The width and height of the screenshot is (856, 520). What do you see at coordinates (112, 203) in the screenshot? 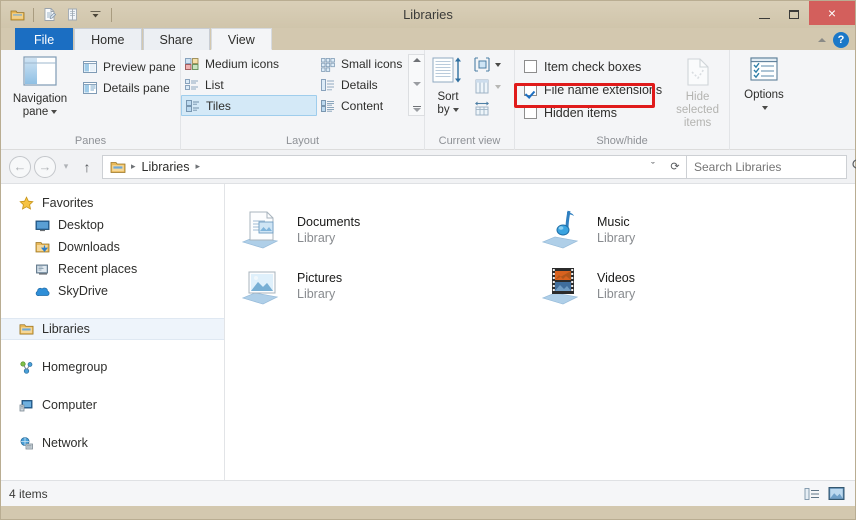
I see `sidebar-item-favorites: Favorites` at bounding box center [112, 203].